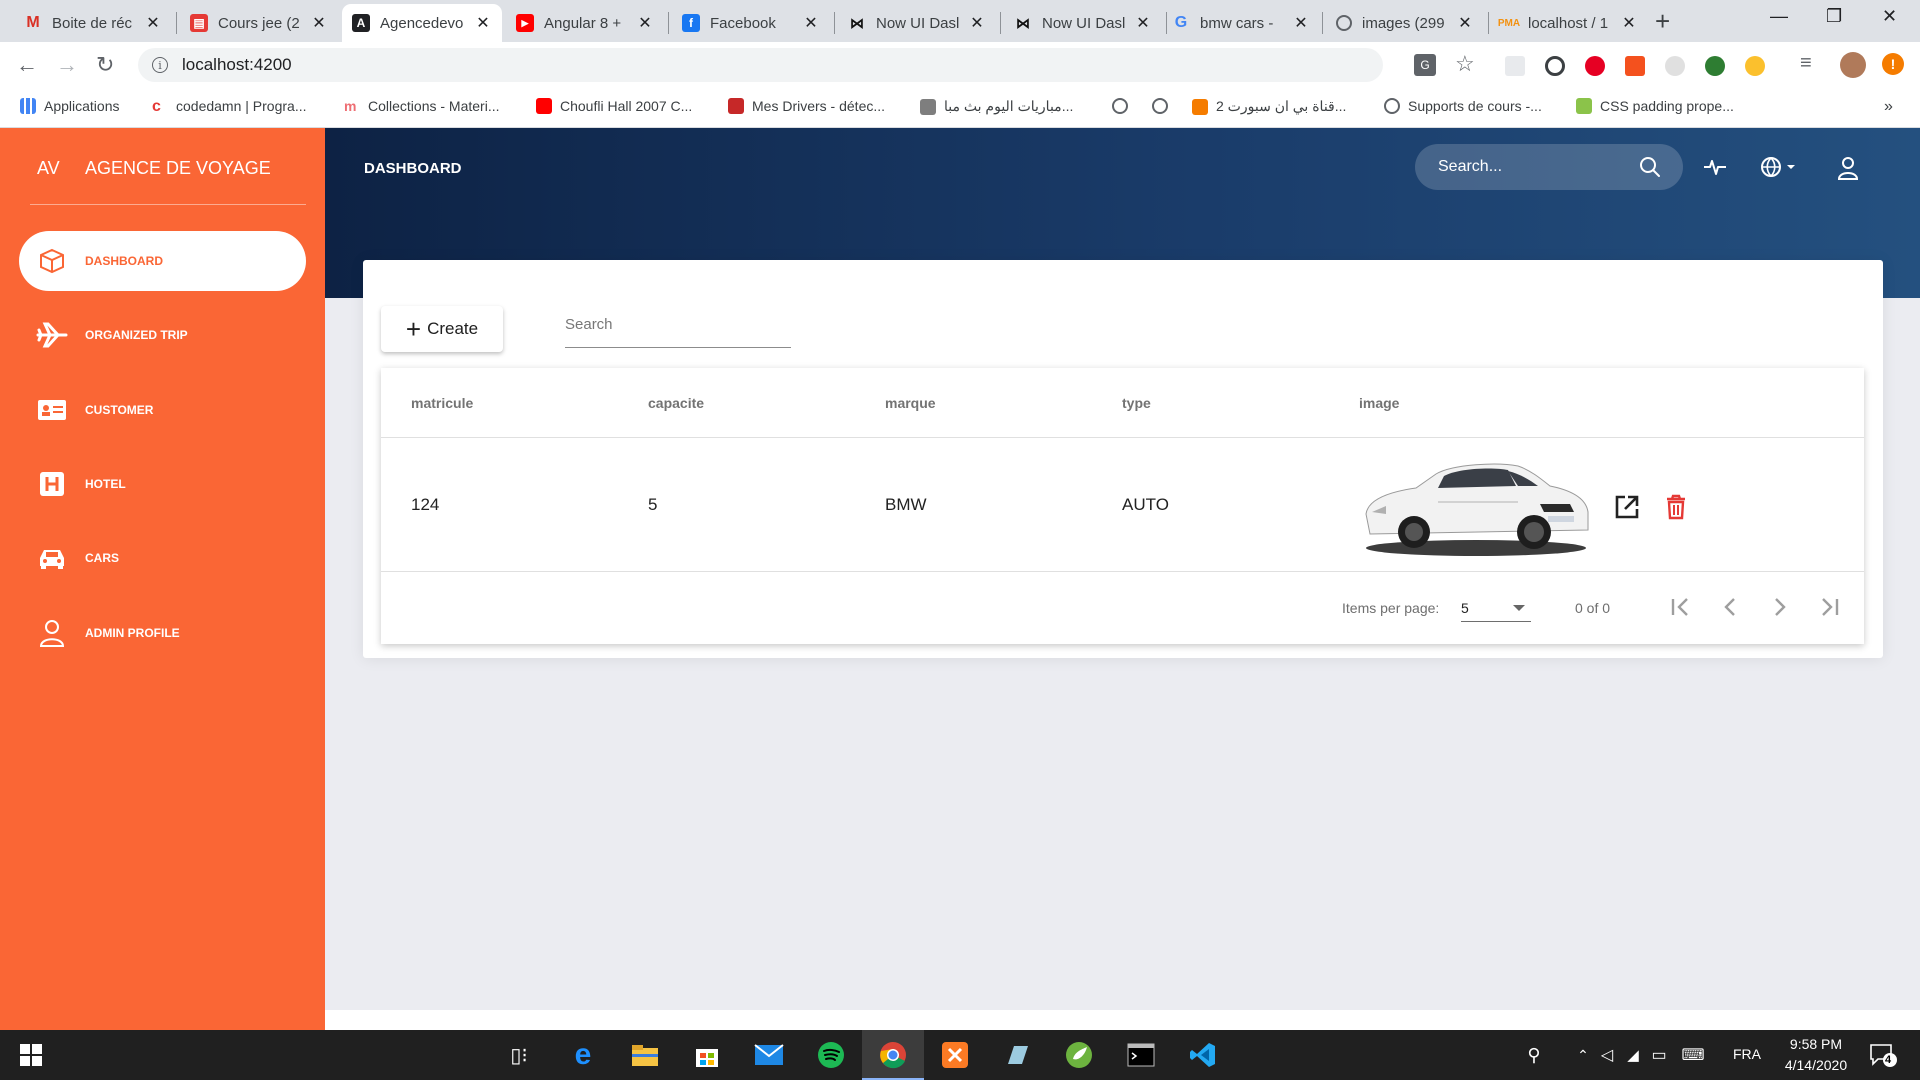 The height and width of the screenshot is (1080, 1920). I want to click on star-icon: ☆, so click(1465, 64).